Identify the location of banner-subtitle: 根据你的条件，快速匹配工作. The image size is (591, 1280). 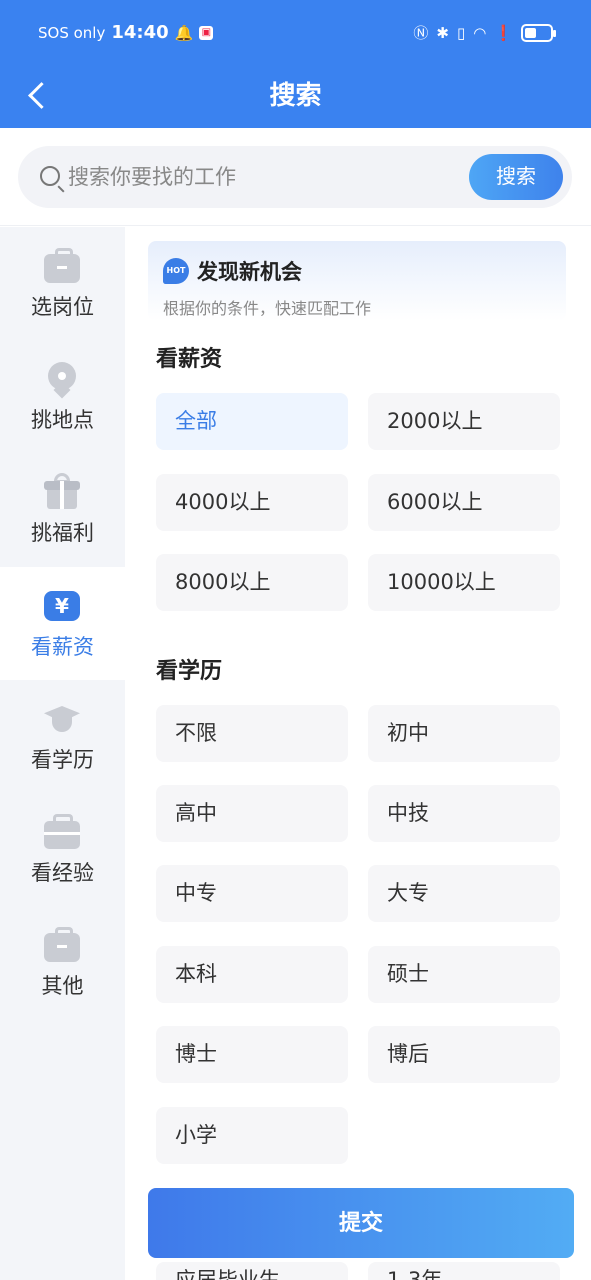
(267, 308).